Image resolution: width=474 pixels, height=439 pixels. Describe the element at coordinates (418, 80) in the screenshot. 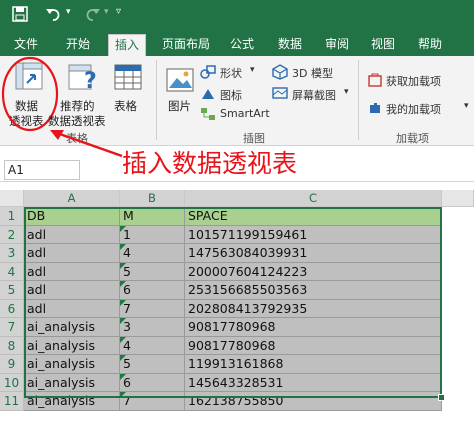

I see `get-addins-button: 获取加载项` at that location.